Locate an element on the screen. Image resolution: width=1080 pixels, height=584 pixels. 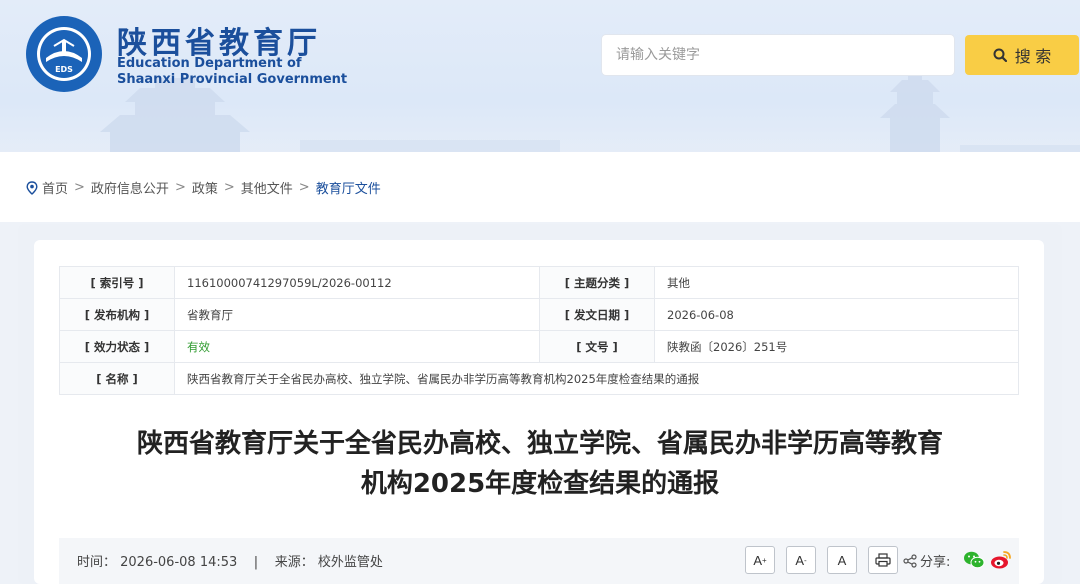
print-button is located at coordinates (883, 560).